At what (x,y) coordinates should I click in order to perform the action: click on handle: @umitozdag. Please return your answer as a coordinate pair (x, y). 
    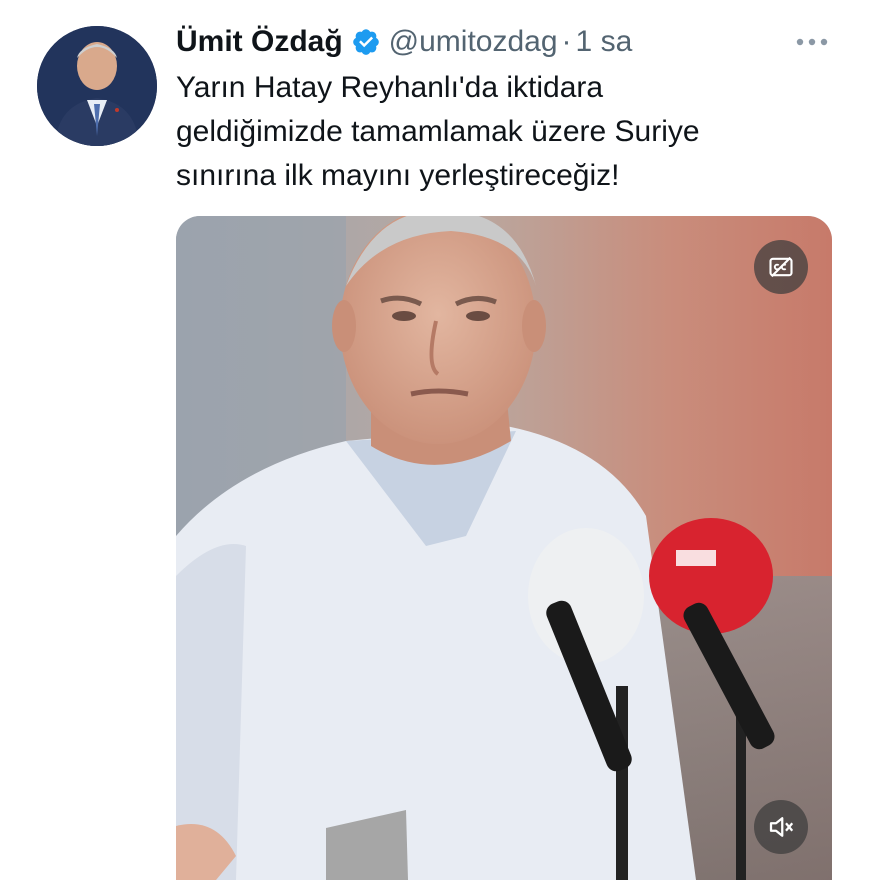
    Looking at the image, I should click on (473, 42).